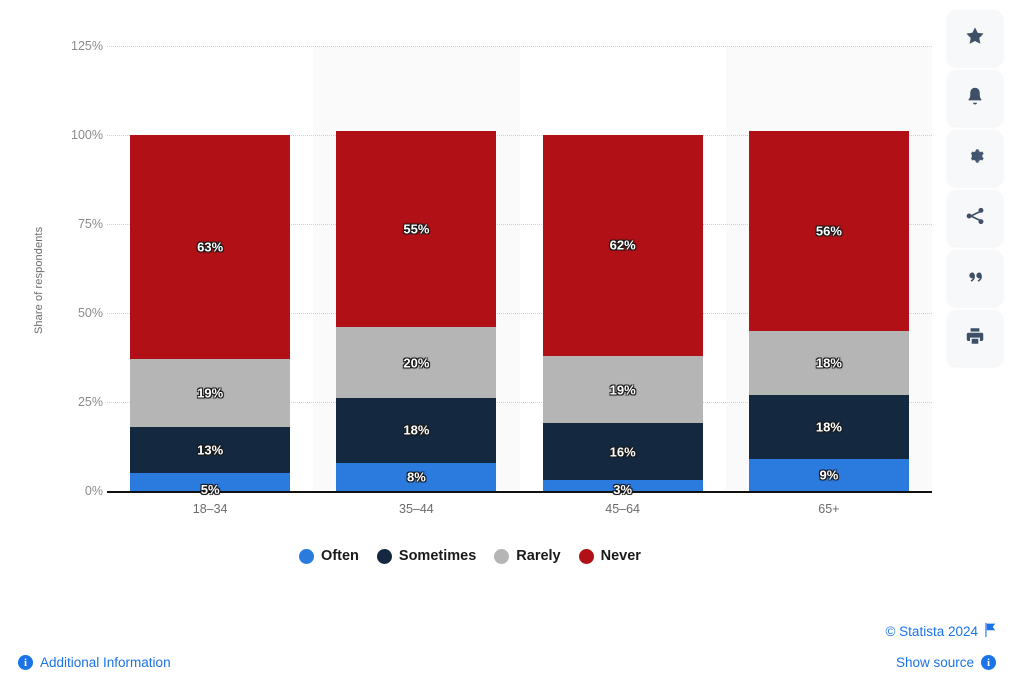 This screenshot has width=1012, height=683. I want to click on bar-segment: 3%, so click(622, 488).